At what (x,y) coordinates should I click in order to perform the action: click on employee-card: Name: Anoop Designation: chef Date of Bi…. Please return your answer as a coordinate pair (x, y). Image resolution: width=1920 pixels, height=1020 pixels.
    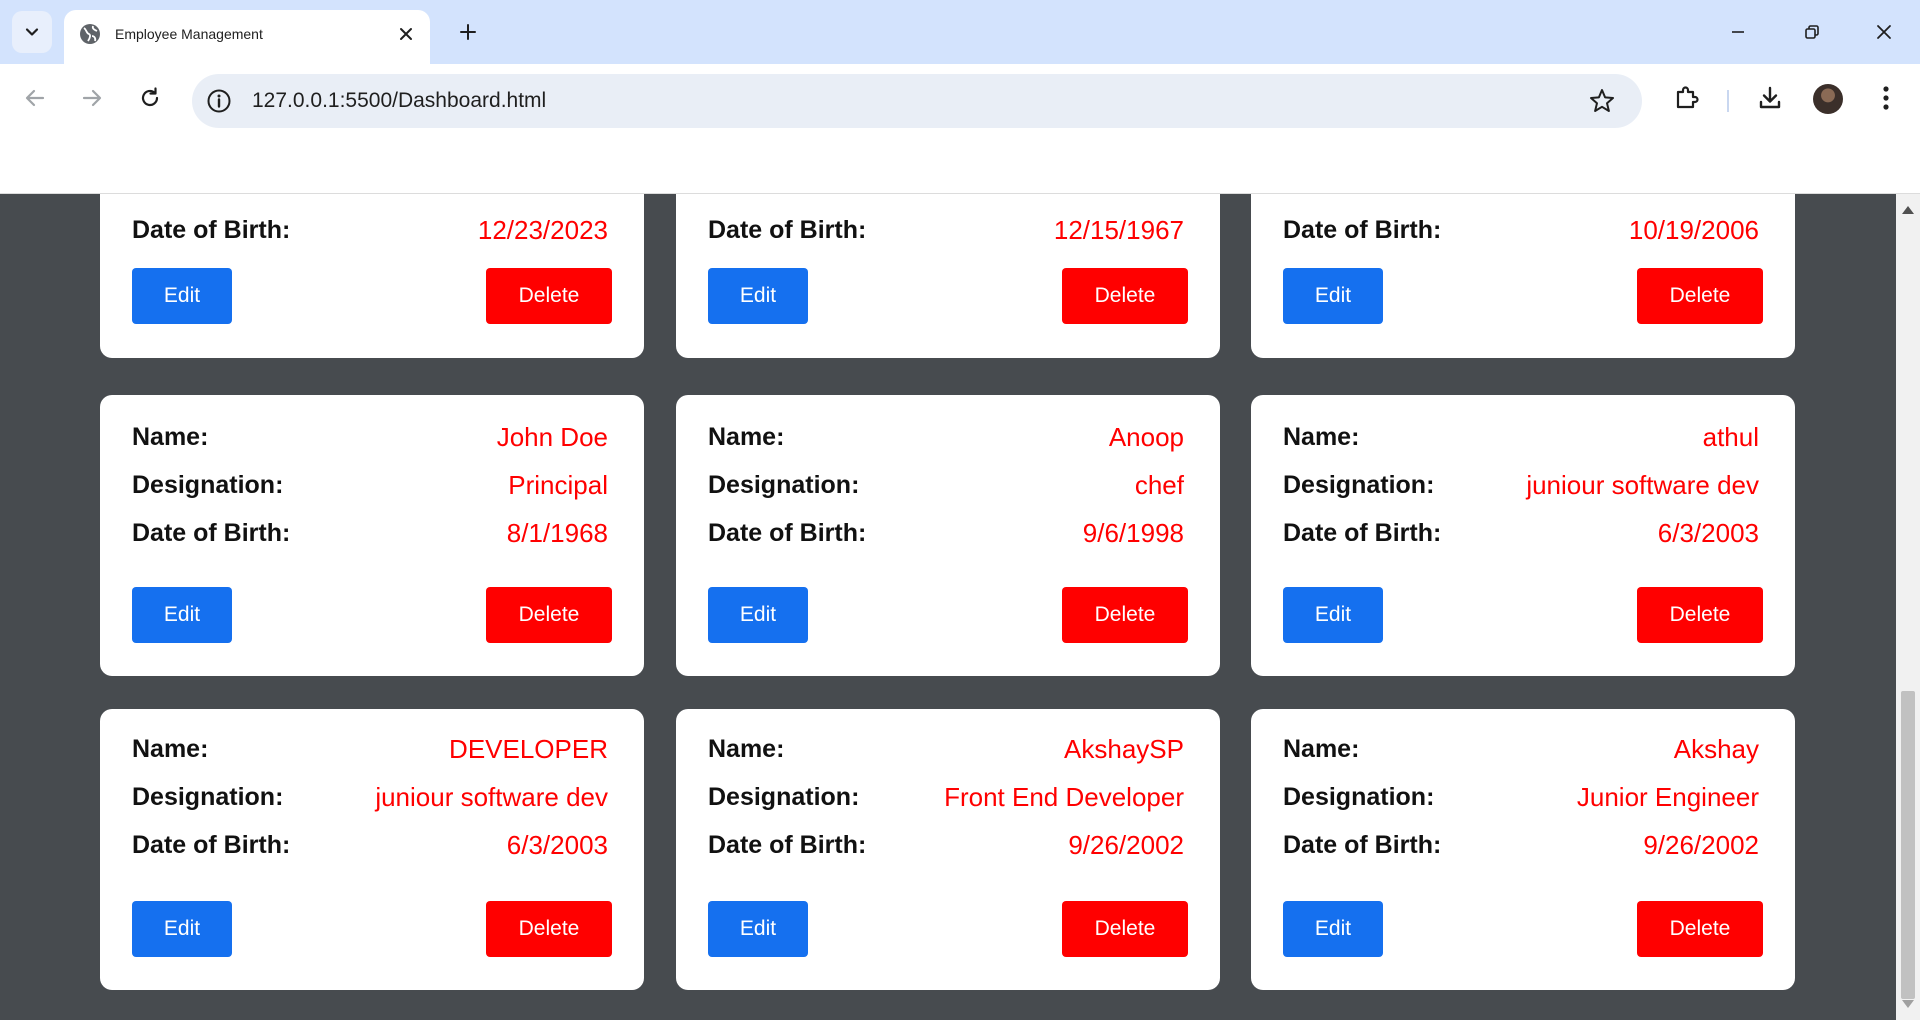
    Looking at the image, I should click on (948, 535).